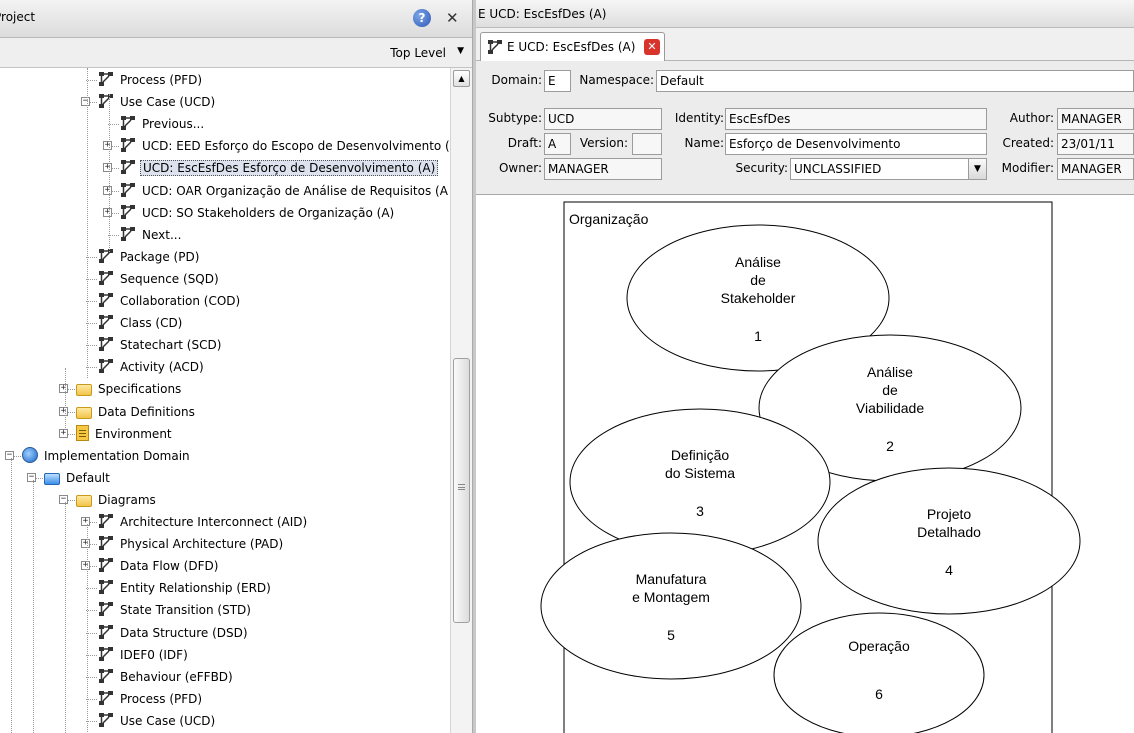  Describe the element at coordinates (107, 456) in the screenshot. I see `tree-item: Implementation Domain` at that location.